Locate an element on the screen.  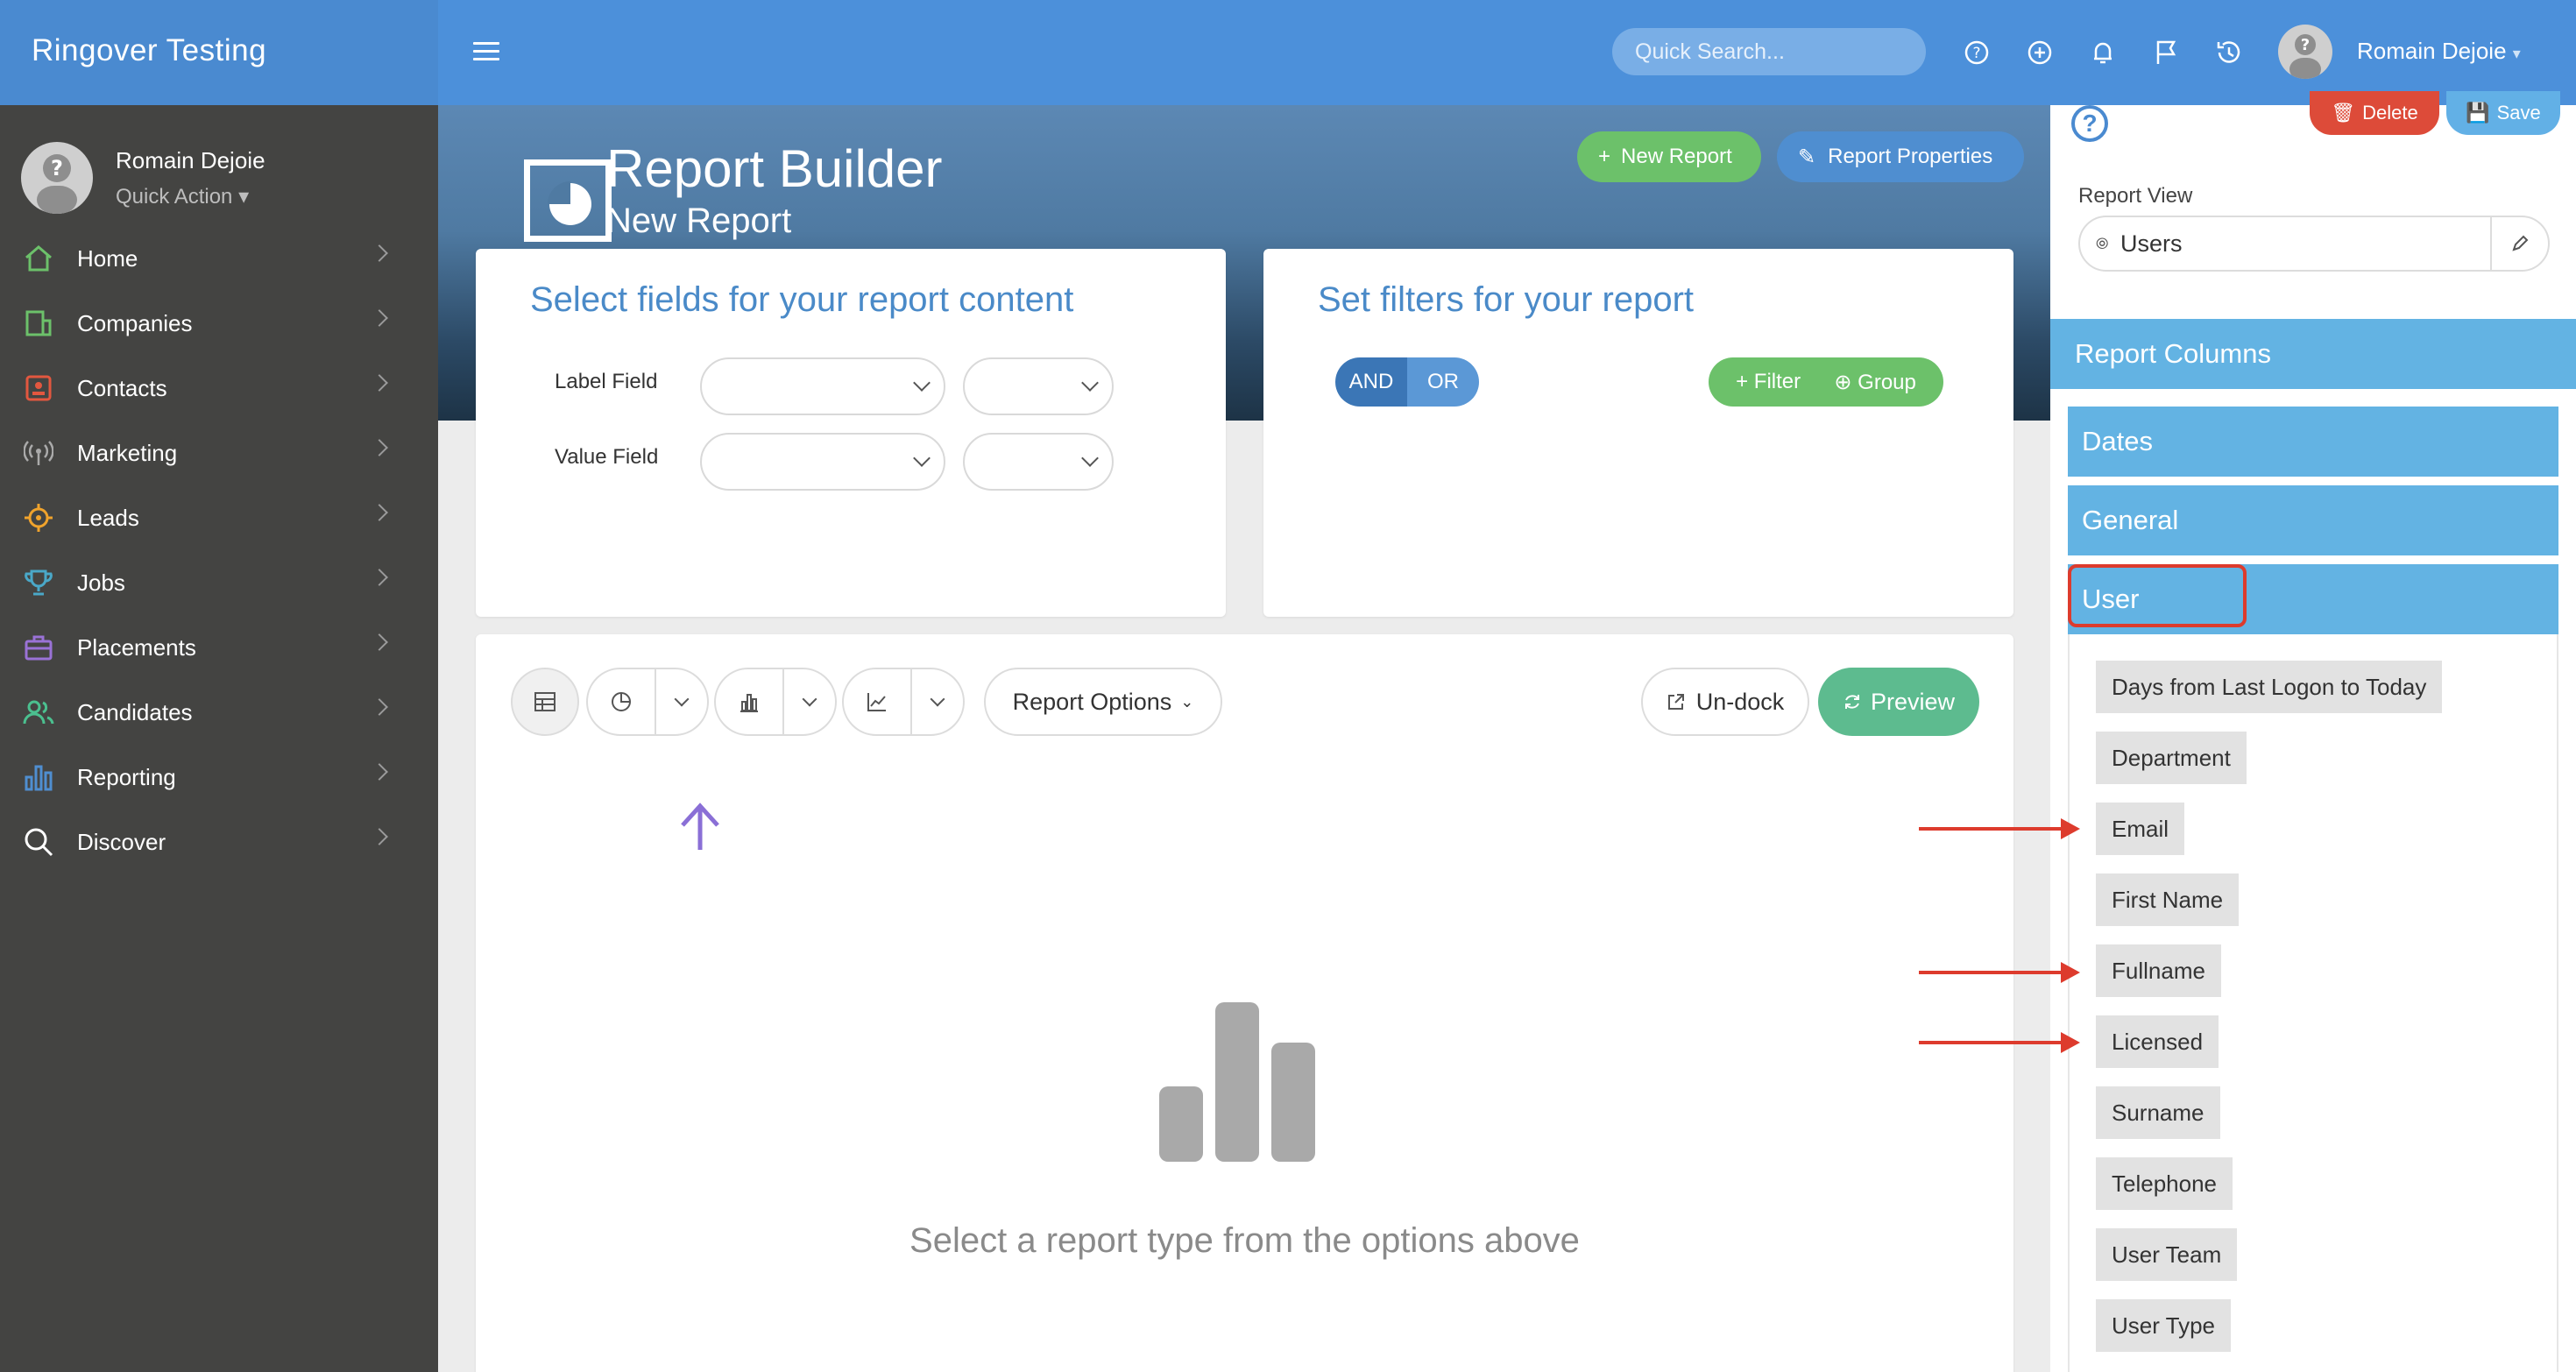
line-chart-dropdown is located at coordinates (937, 702).